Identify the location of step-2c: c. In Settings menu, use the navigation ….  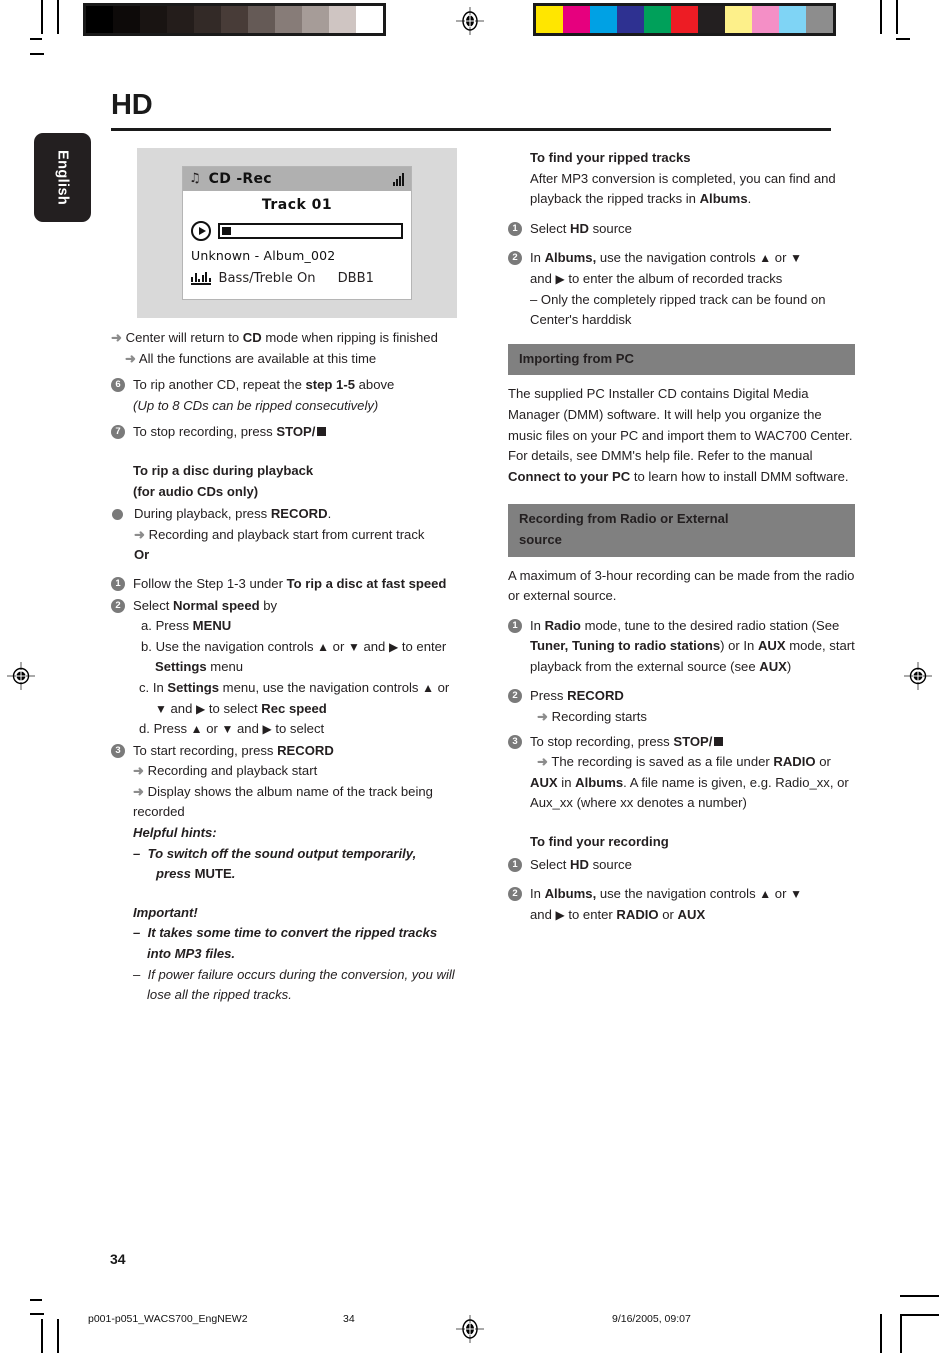
(295, 698).